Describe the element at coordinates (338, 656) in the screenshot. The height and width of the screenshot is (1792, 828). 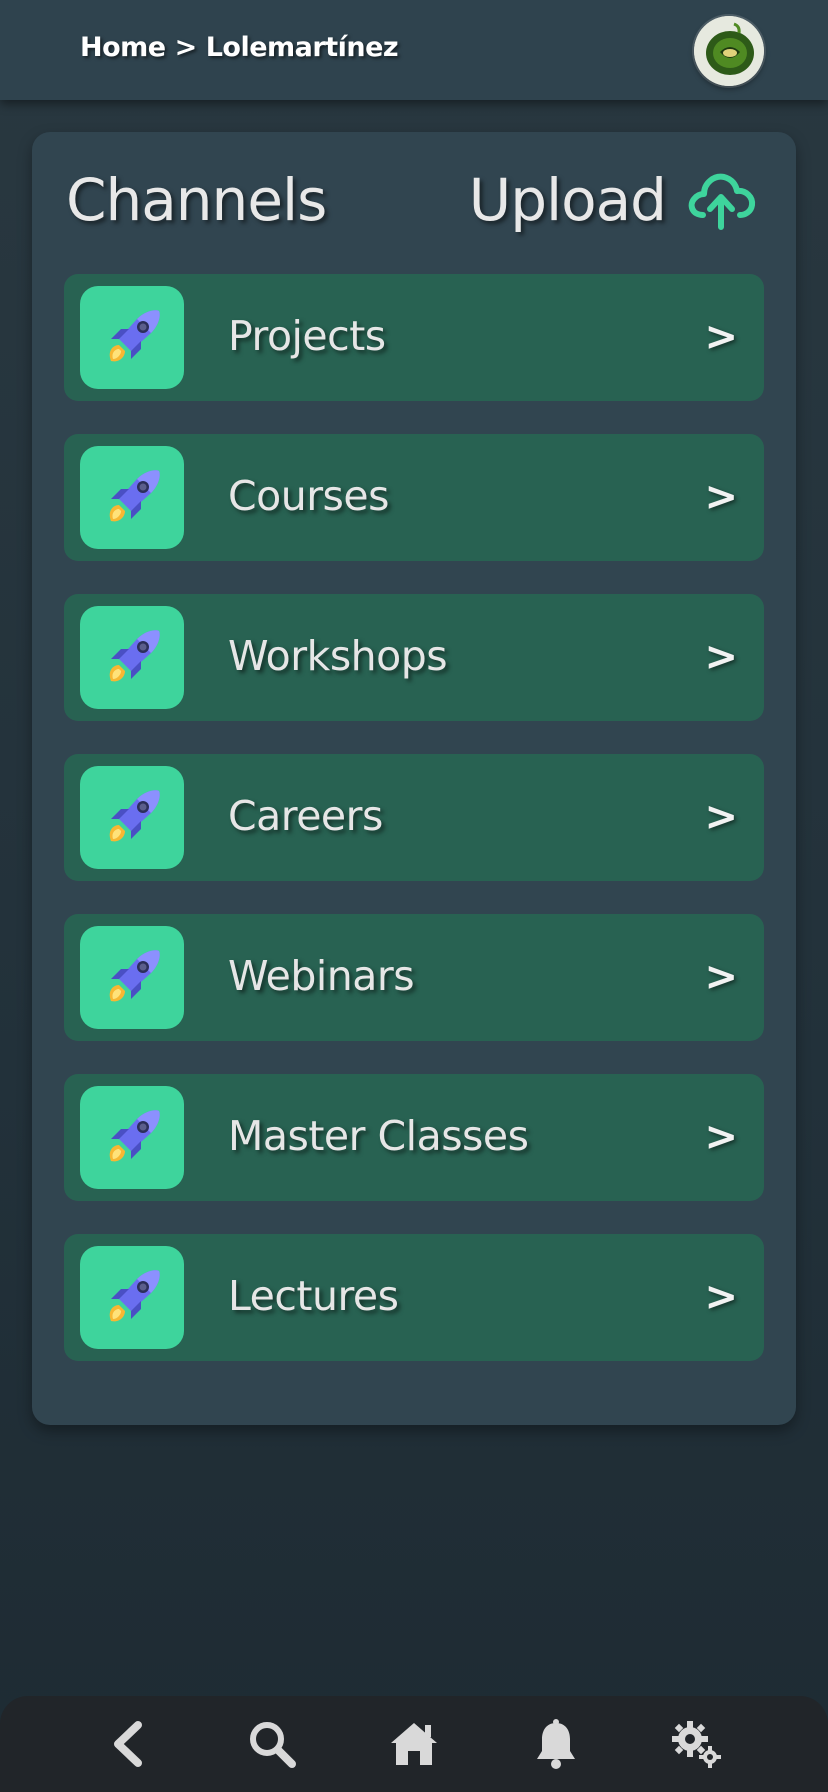
I see `channel-label: Workshops` at that location.